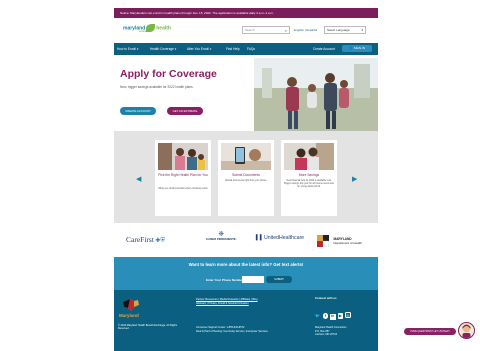 The height and width of the screenshot is (351, 480). I want to click on md-health-line2: Department of Health, so click(347, 242).